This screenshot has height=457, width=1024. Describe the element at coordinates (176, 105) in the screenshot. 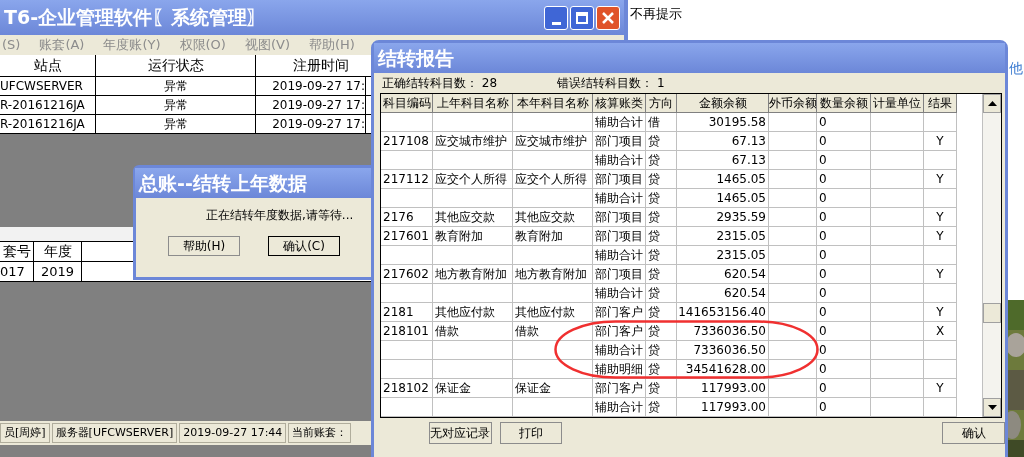

I see `table-cell: 异常` at that location.